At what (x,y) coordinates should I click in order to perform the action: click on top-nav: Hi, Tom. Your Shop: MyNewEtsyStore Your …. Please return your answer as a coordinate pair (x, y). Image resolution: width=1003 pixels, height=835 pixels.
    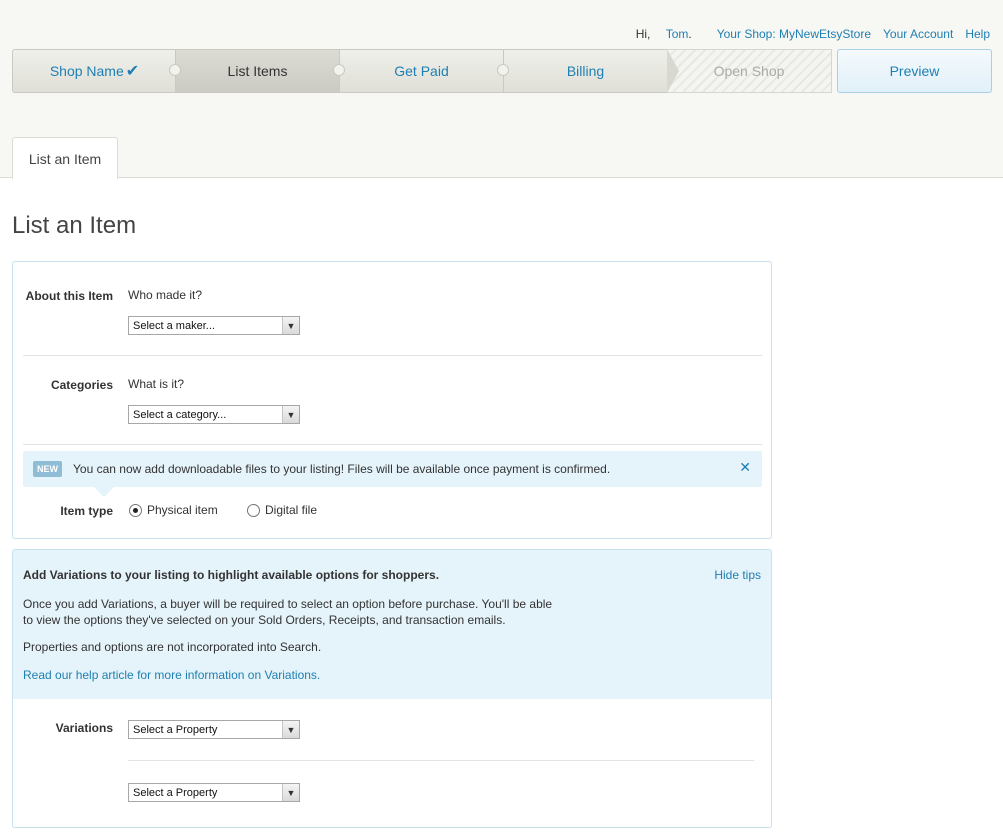
    Looking at the image, I should click on (813, 34).